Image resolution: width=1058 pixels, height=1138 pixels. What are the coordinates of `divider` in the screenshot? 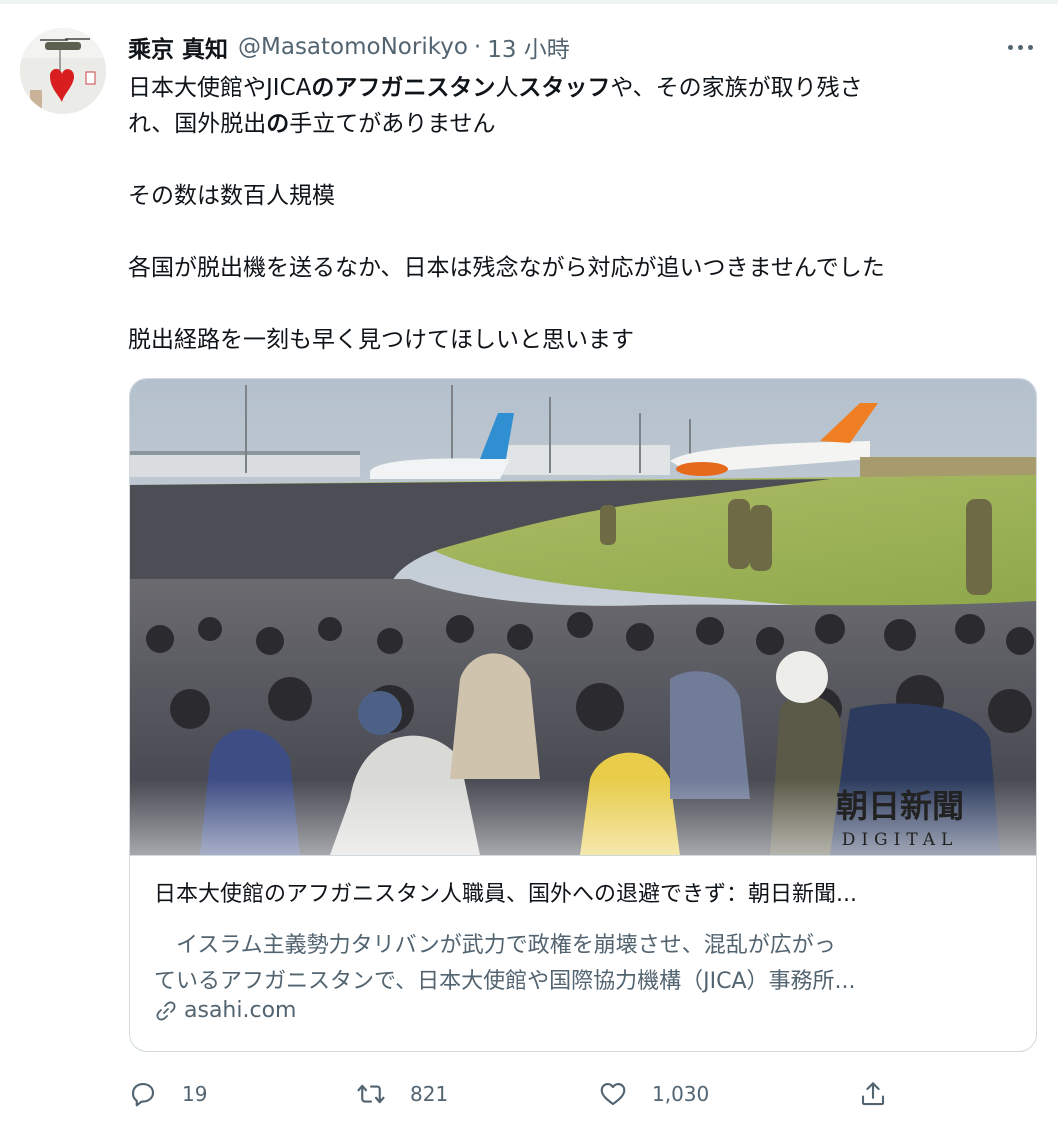 It's located at (529, 2).